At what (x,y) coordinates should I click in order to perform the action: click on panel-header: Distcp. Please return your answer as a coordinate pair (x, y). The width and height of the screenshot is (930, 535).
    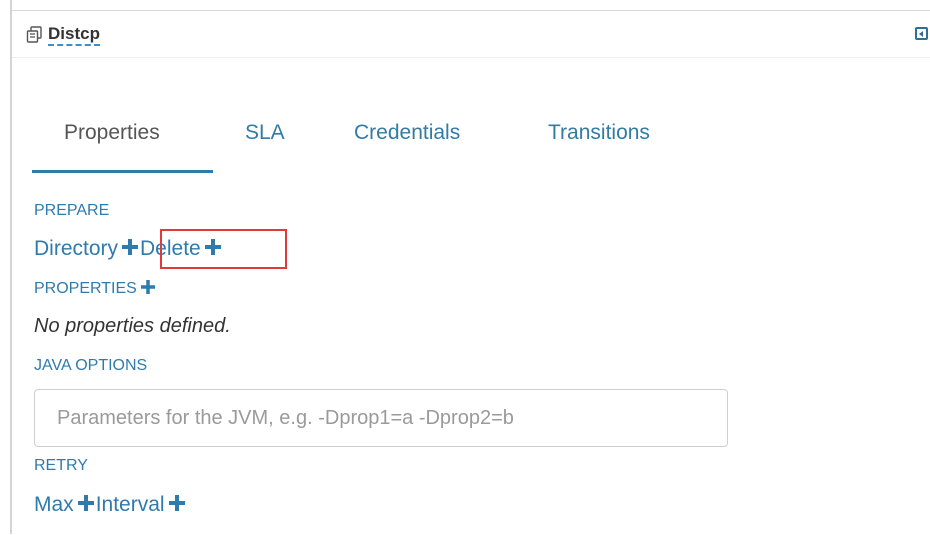
    Looking at the image, I should click on (471, 34).